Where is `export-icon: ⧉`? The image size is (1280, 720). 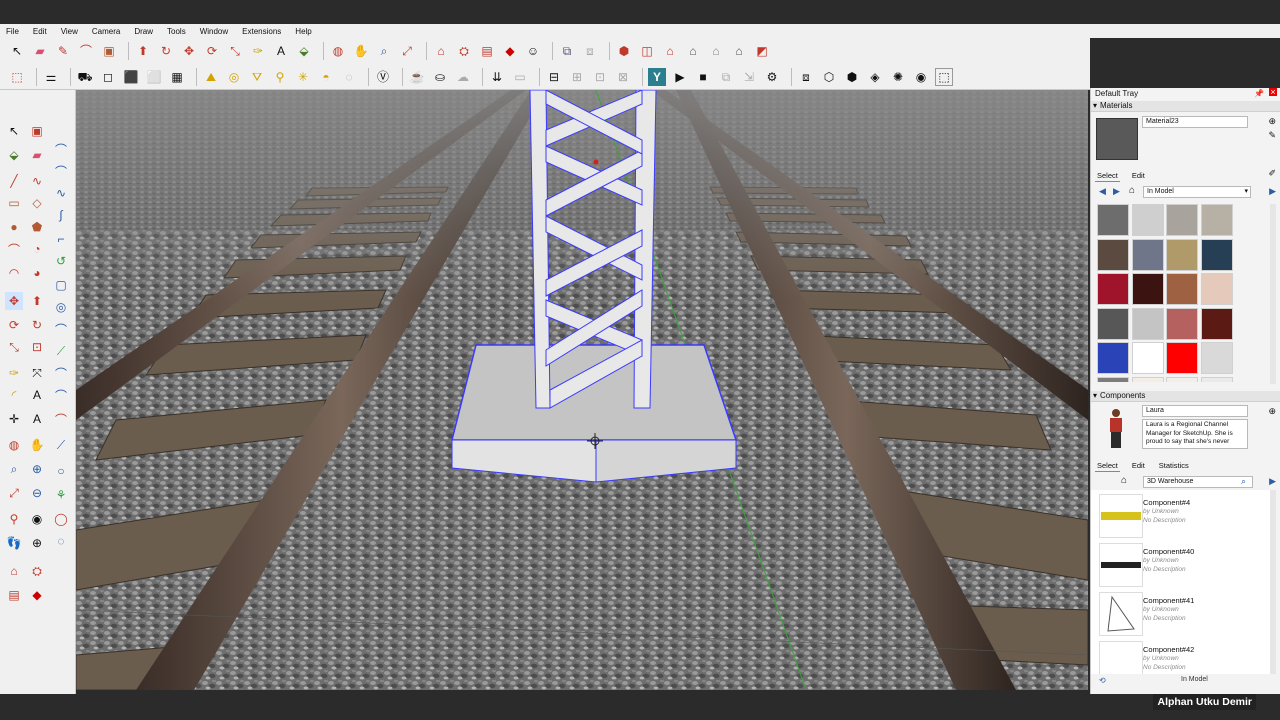 export-icon: ⧉ is located at coordinates (726, 77).